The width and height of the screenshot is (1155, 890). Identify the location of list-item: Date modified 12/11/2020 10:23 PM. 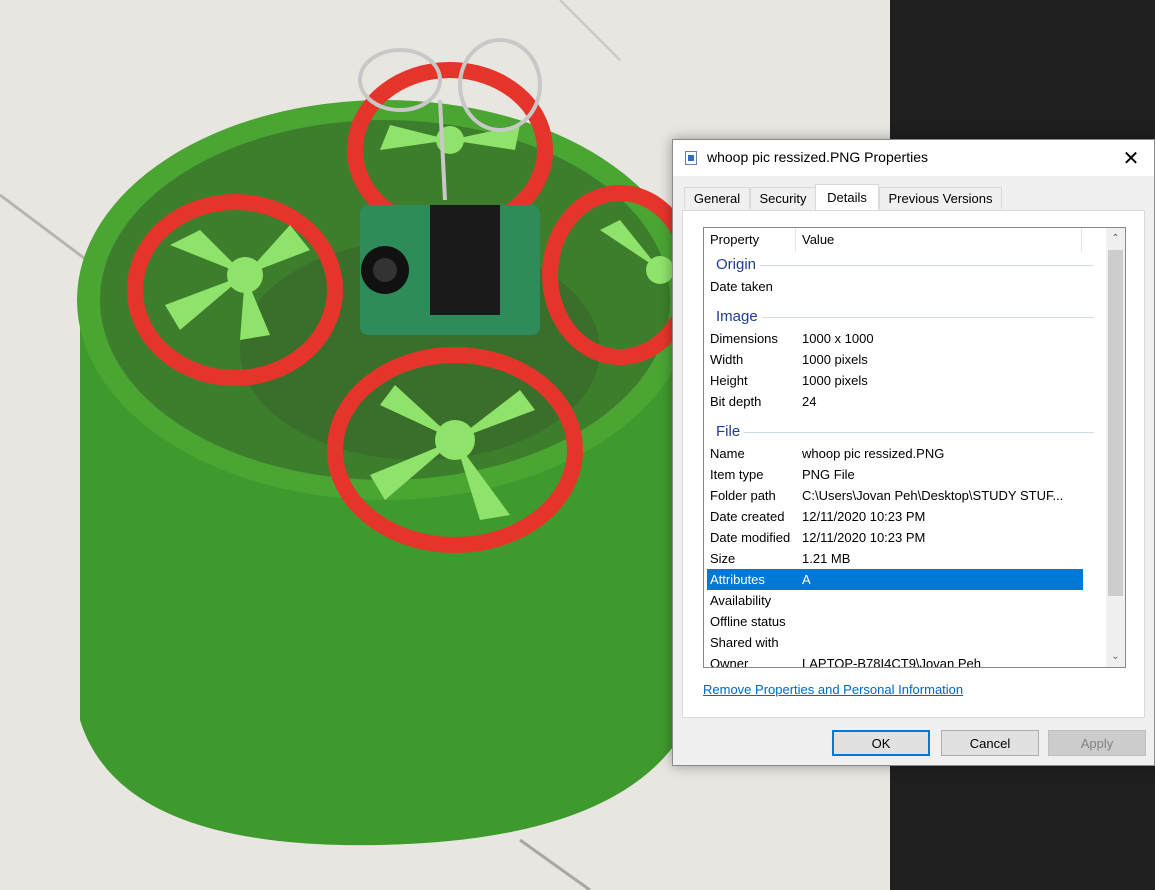
(905, 537).